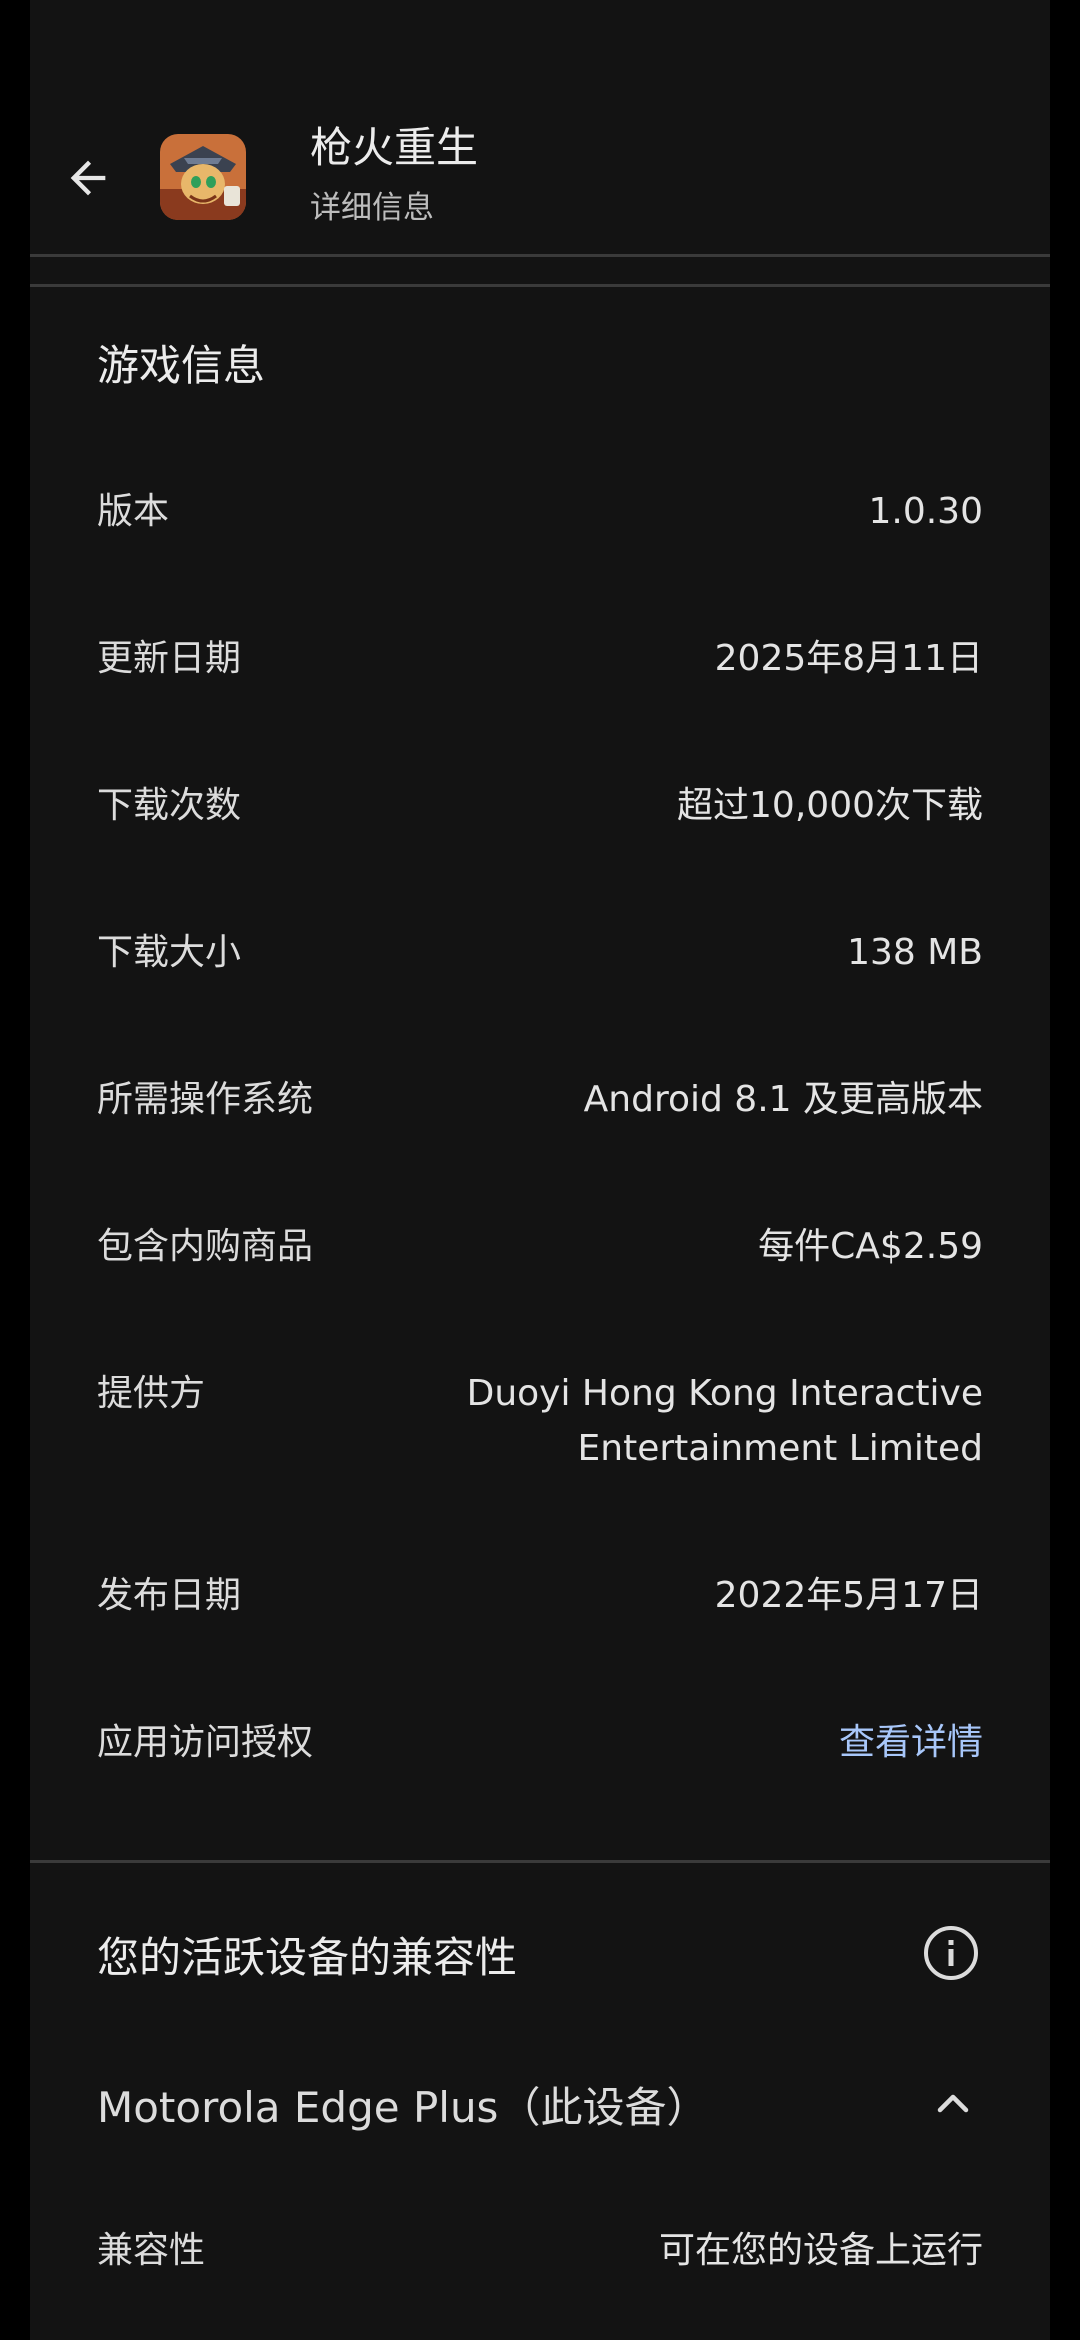 This screenshot has height=2340, width=1080. Describe the element at coordinates (848, 1595) in the screenshot. I see `row-value-release-date: 2022年5月17日` at that location.